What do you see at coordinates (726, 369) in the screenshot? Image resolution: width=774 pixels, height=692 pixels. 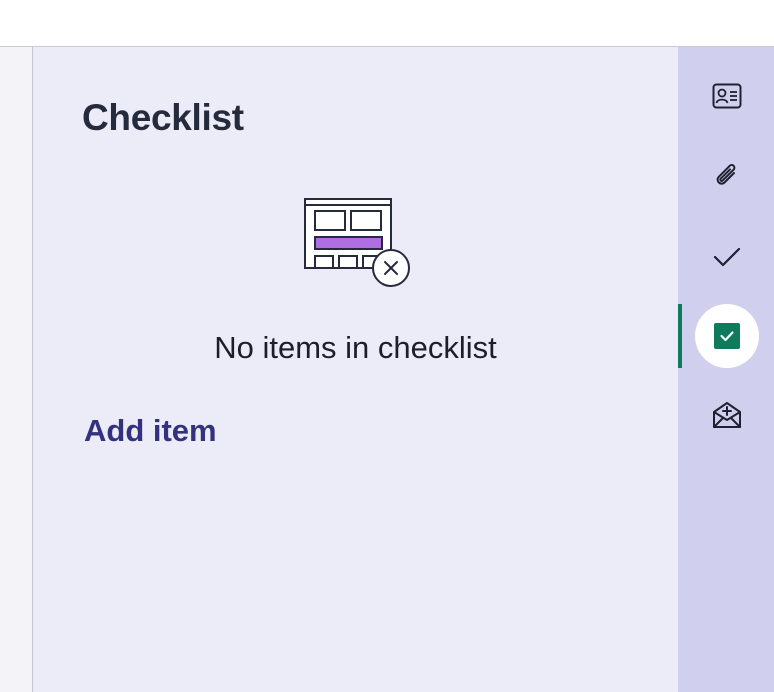 I see `right-side-rail` at bounding box center [726, 369].